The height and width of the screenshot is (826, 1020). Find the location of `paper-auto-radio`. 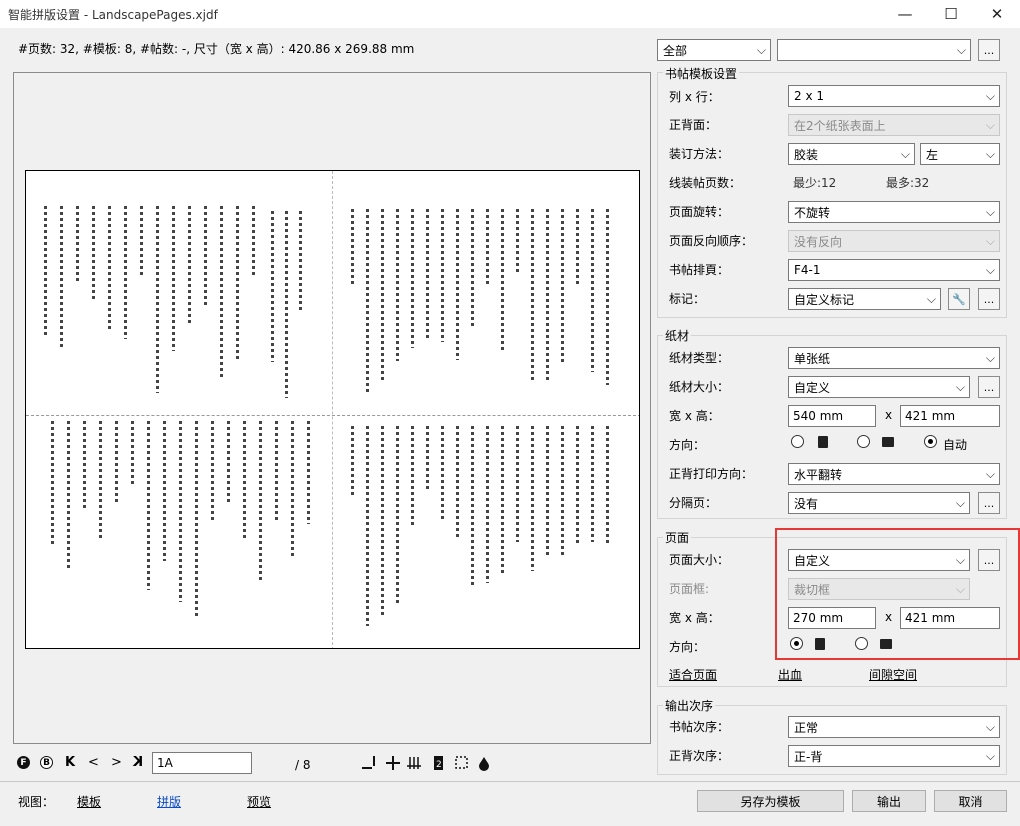

paper-auto-radio is located at coordinates (930, 441).